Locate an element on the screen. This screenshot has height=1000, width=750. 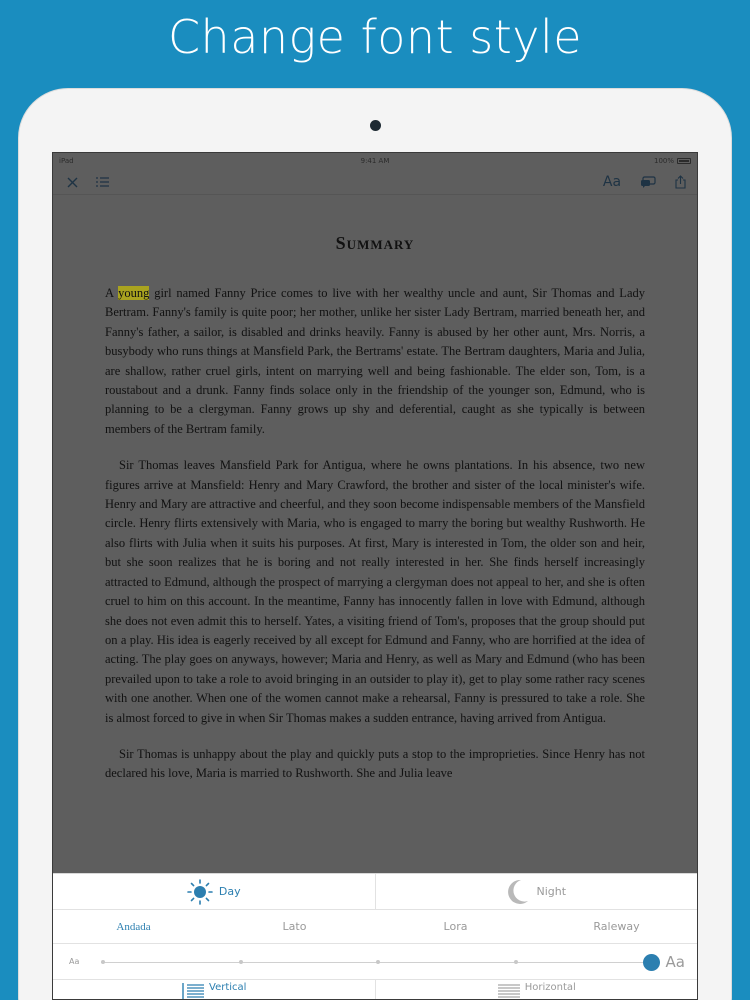
battery-status: 100% is located at coordinates (672, 161).